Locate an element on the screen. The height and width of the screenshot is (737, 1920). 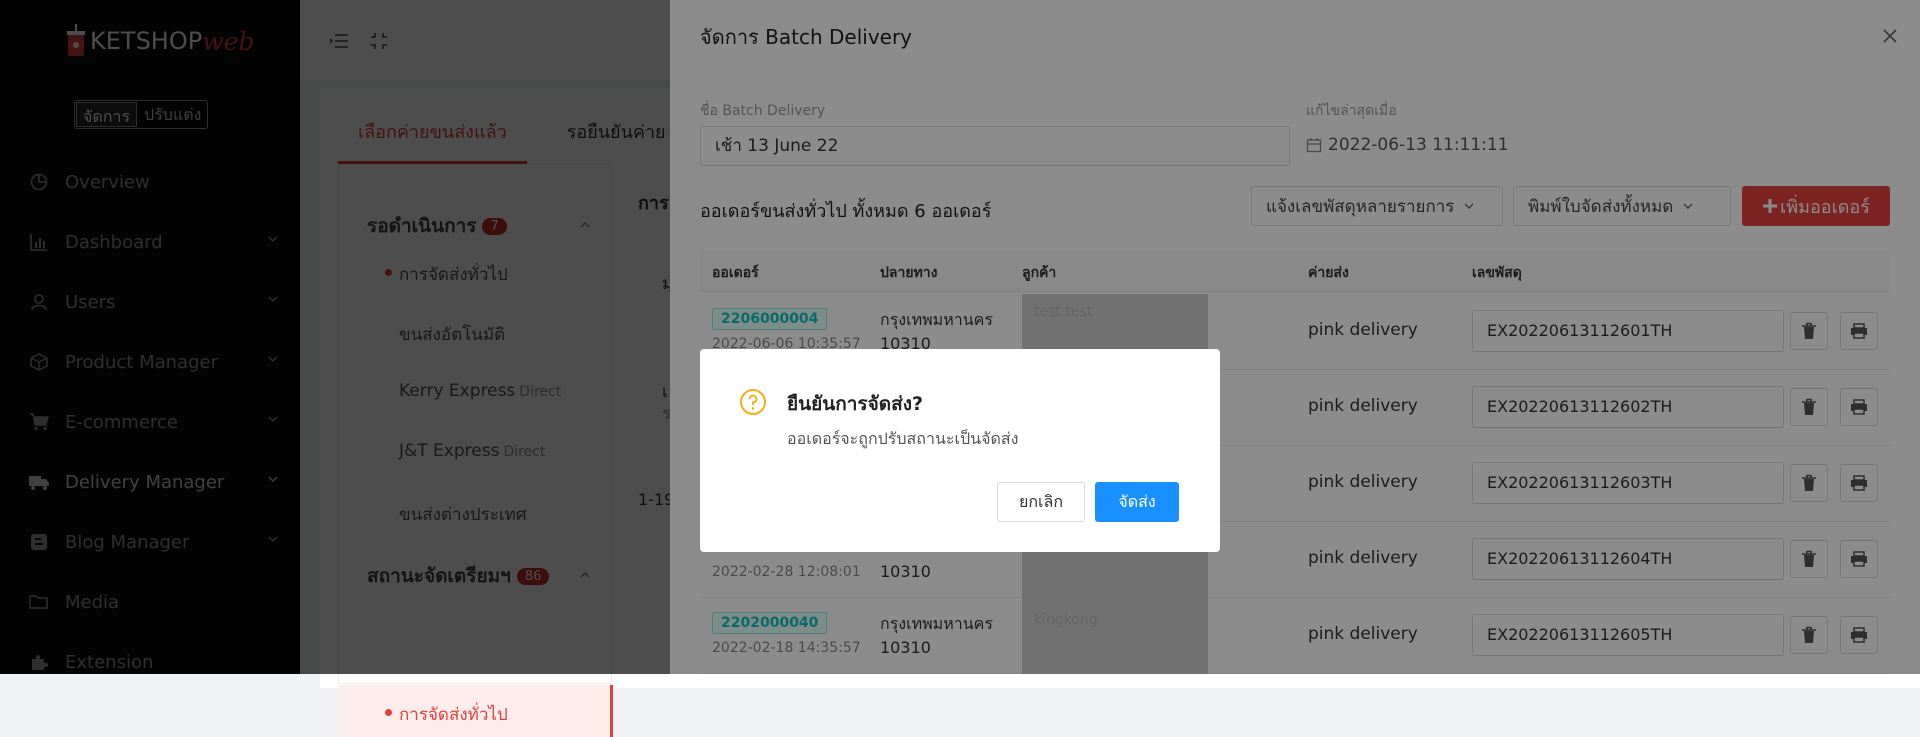
confirm-ship-button: จัดส่ง is located at coordinates (1137, 502).